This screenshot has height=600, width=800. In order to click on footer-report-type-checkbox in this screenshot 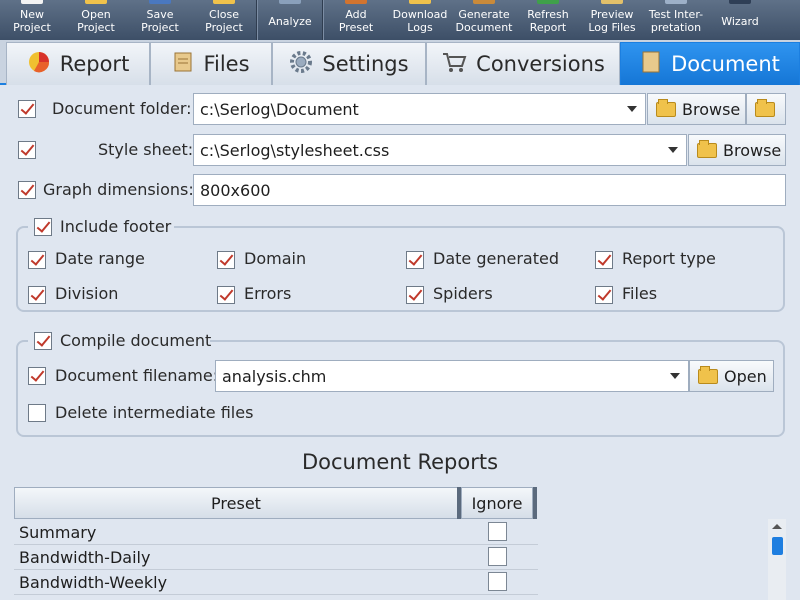, I will do `click(604, 260)`.